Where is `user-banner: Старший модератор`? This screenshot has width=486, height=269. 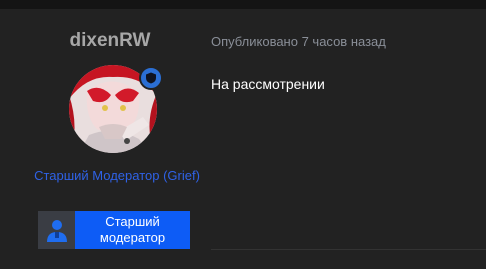 user-banner: Старший модератор is located at coordinates (114, 230).